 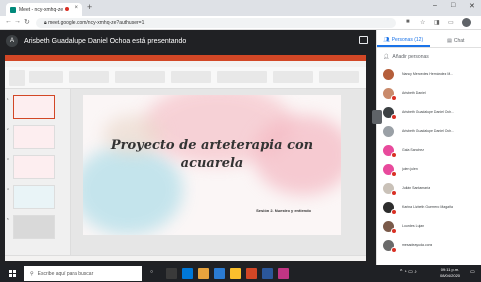 I want to click on list-item: Karina Lizbeth Guerrero Magaña, so click(x=429, y=207).